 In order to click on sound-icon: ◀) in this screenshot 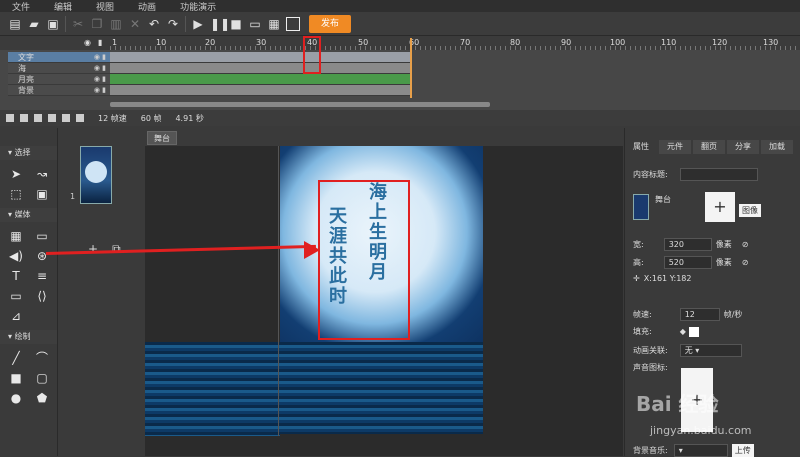, I will do `click(16, 256)`.